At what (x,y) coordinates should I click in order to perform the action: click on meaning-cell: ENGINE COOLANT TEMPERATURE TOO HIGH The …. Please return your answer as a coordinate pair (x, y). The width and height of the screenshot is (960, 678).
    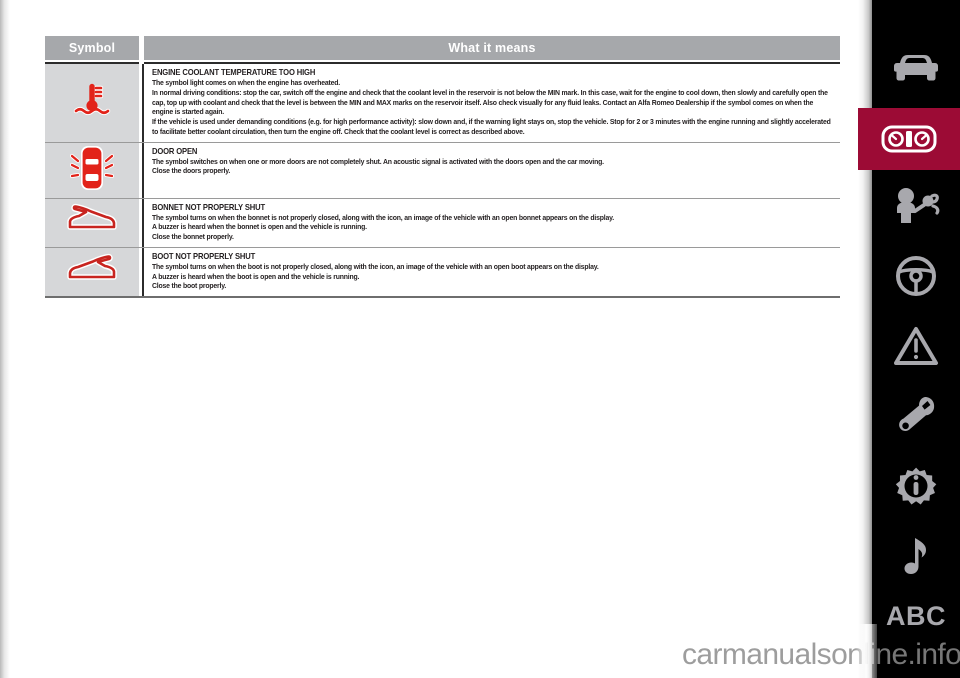
    Looking at the image, I should click on (491, 103).